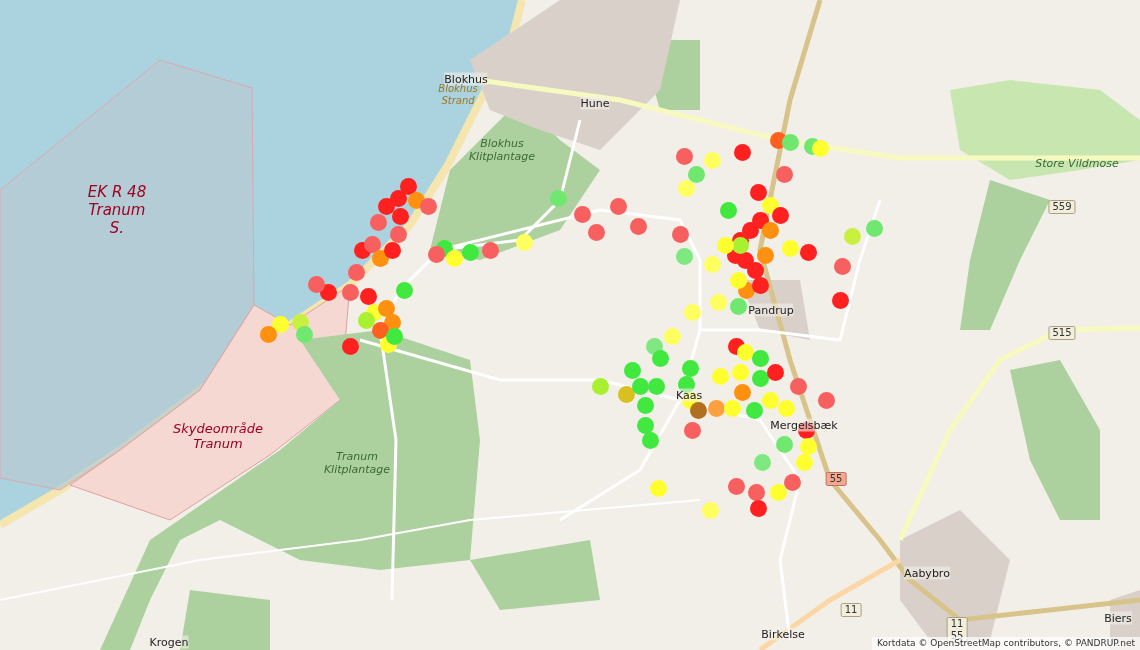 The height and width of the screenshot is (650, 1140). What do you see at coordinates (502, 150) in the screenshot?
I see `place-label: Blokhus Klitplantage` at bounding box center [502, 150].